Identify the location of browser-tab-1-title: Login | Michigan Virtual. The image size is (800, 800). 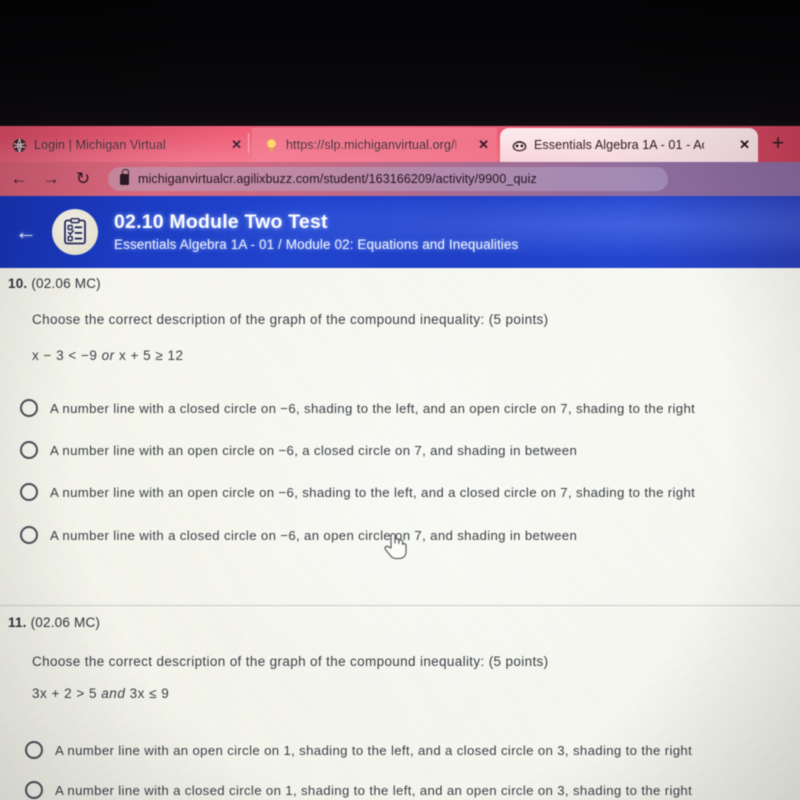
(100, 145).